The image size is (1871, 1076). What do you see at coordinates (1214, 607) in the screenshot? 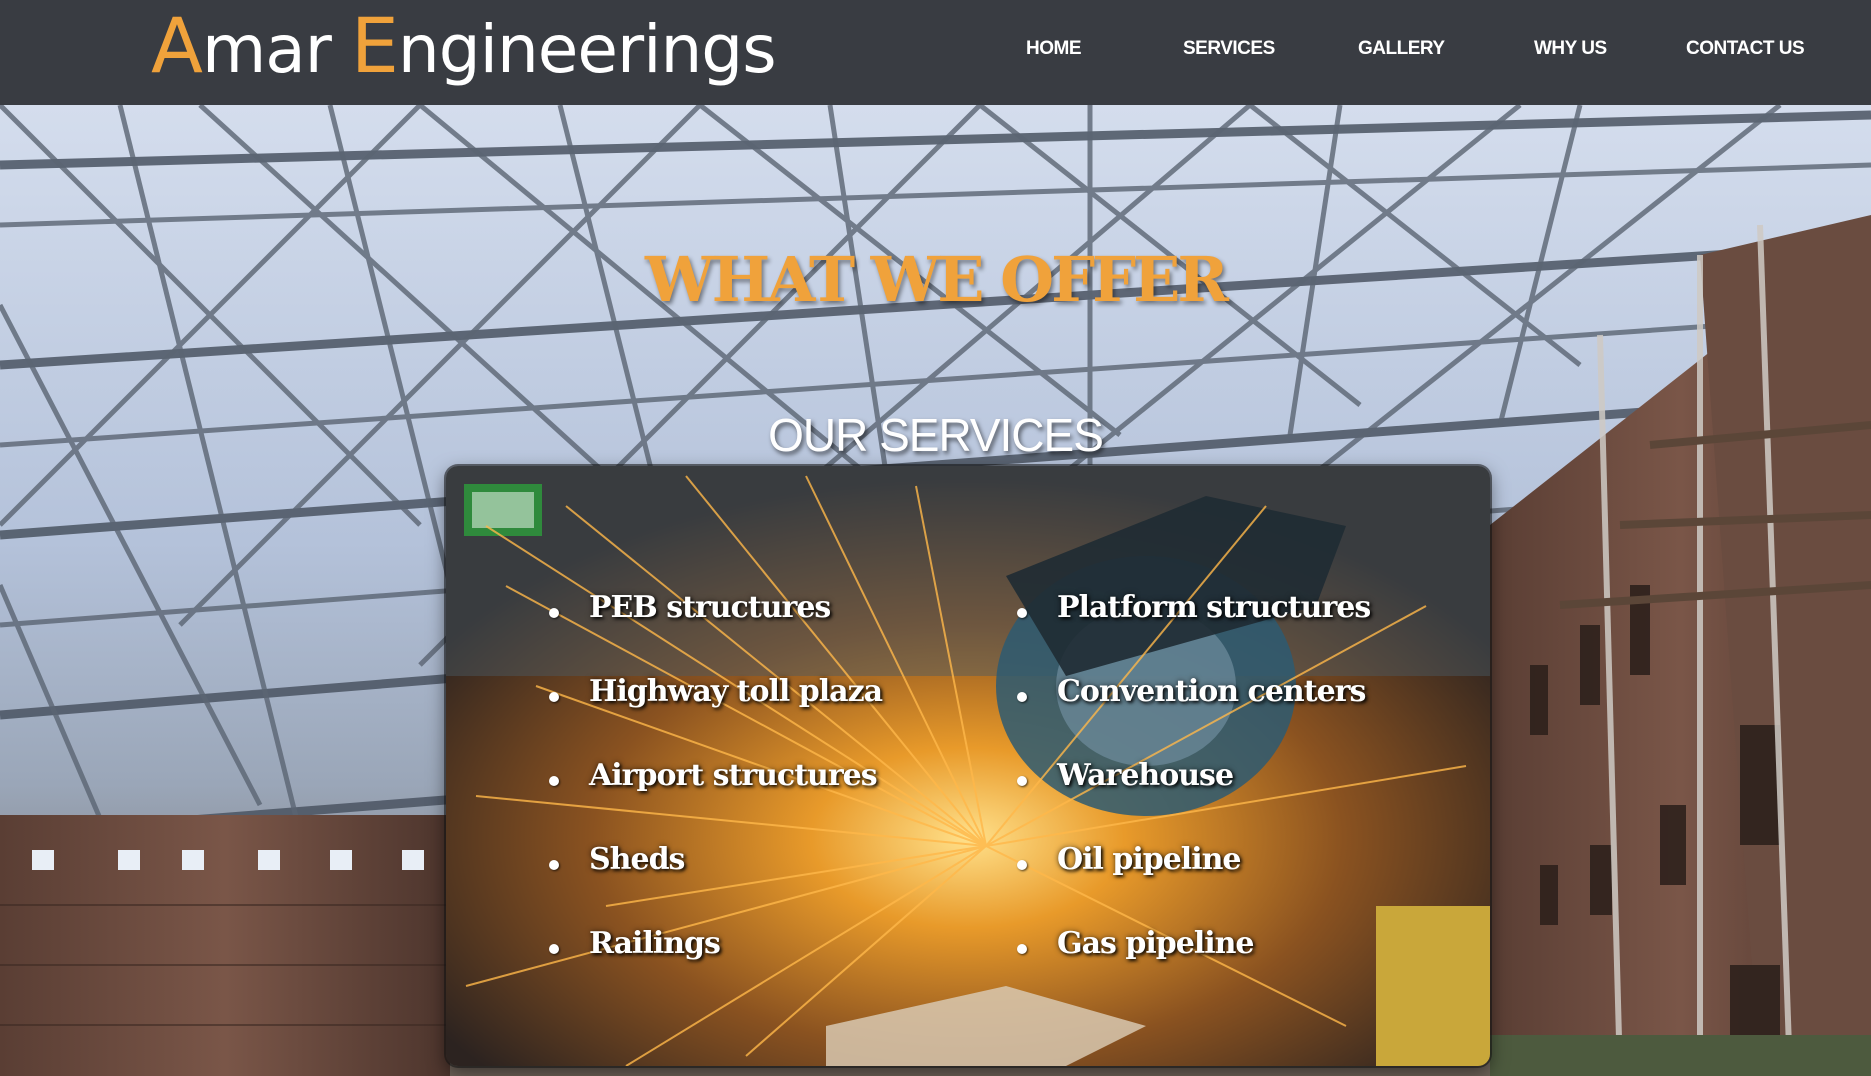
I see `service-label: Platform structures` at bounding box center [1214, 607].